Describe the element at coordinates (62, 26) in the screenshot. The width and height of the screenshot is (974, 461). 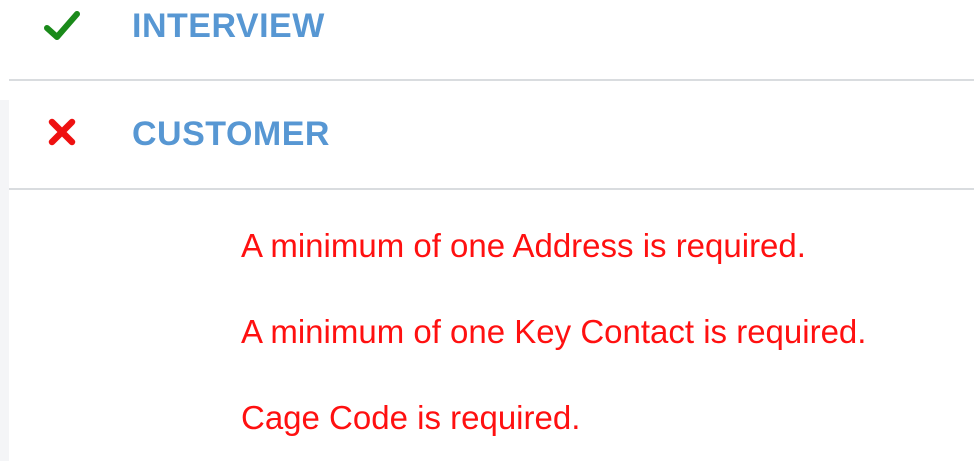
I see `checkmark-icon` at that location.